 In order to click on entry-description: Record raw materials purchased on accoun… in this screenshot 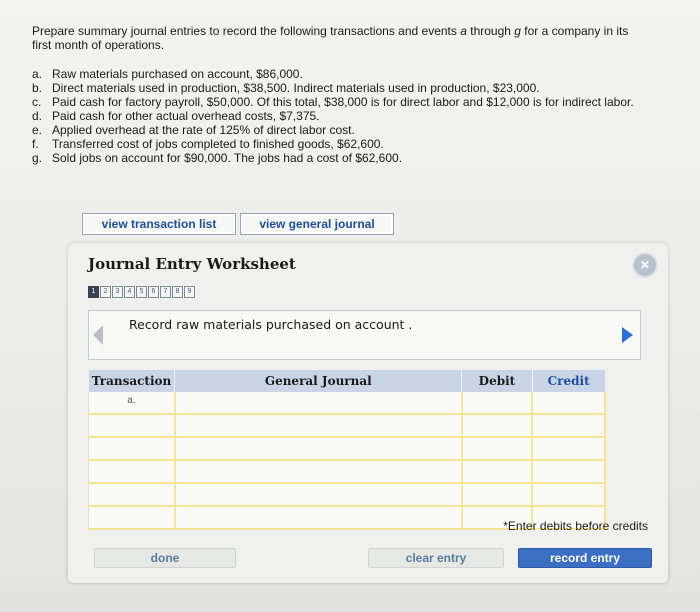, I will do `click(271, 324)`.